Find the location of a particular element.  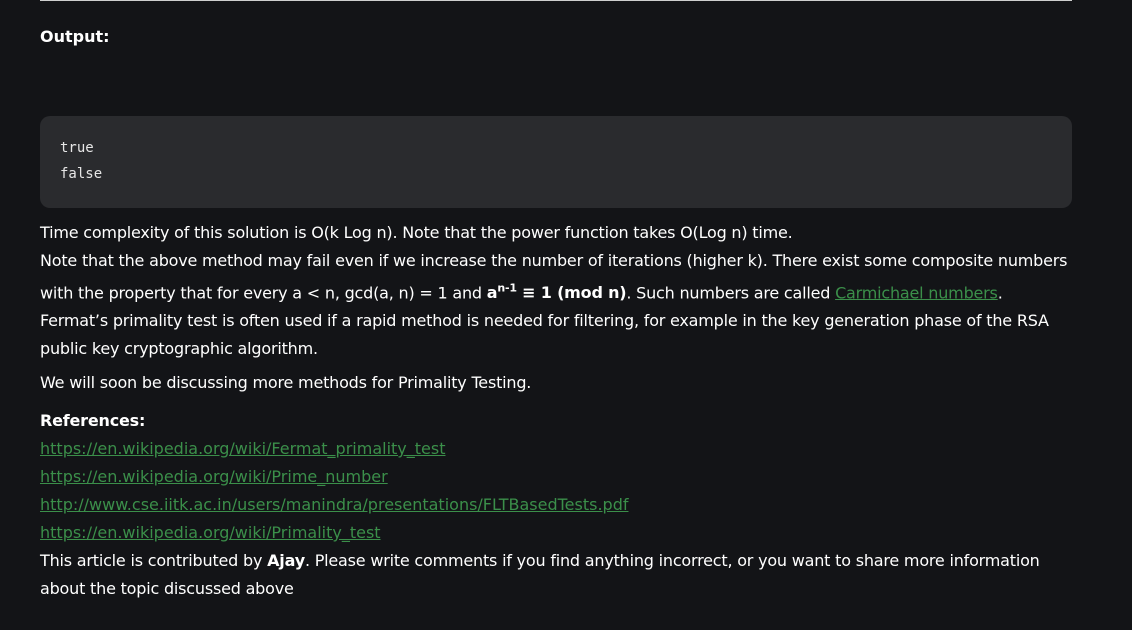

carmichael-numbers-link: Carmichael numbers is located at coordinates (916, 292).